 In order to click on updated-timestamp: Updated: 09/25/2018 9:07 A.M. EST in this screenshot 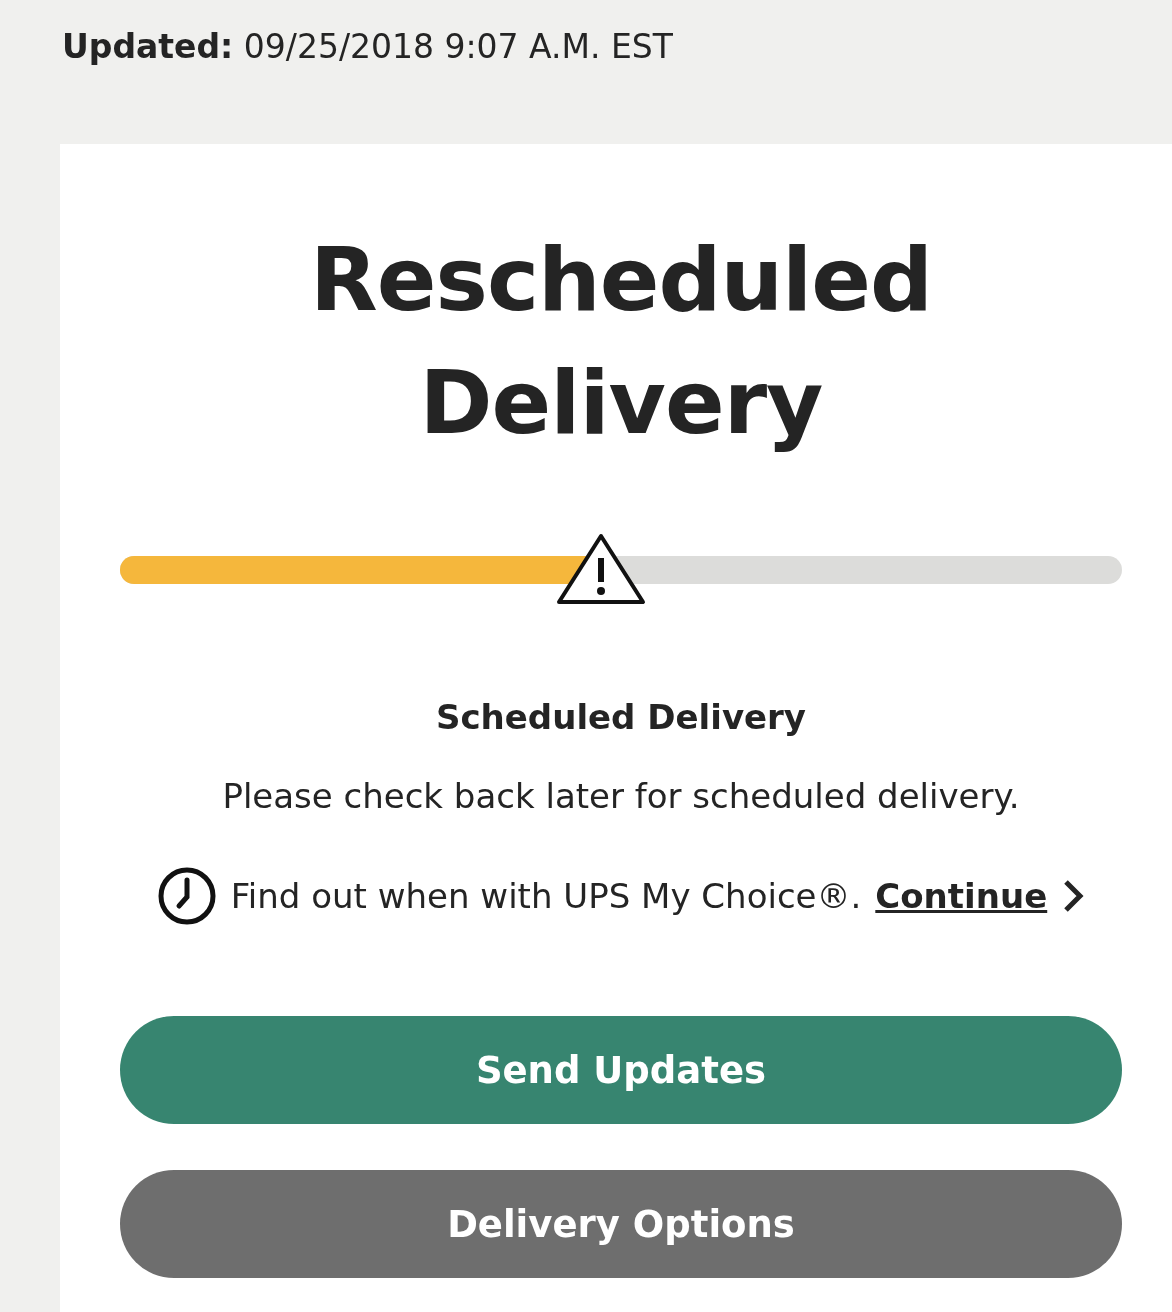, I will do `click(367, 47)`.